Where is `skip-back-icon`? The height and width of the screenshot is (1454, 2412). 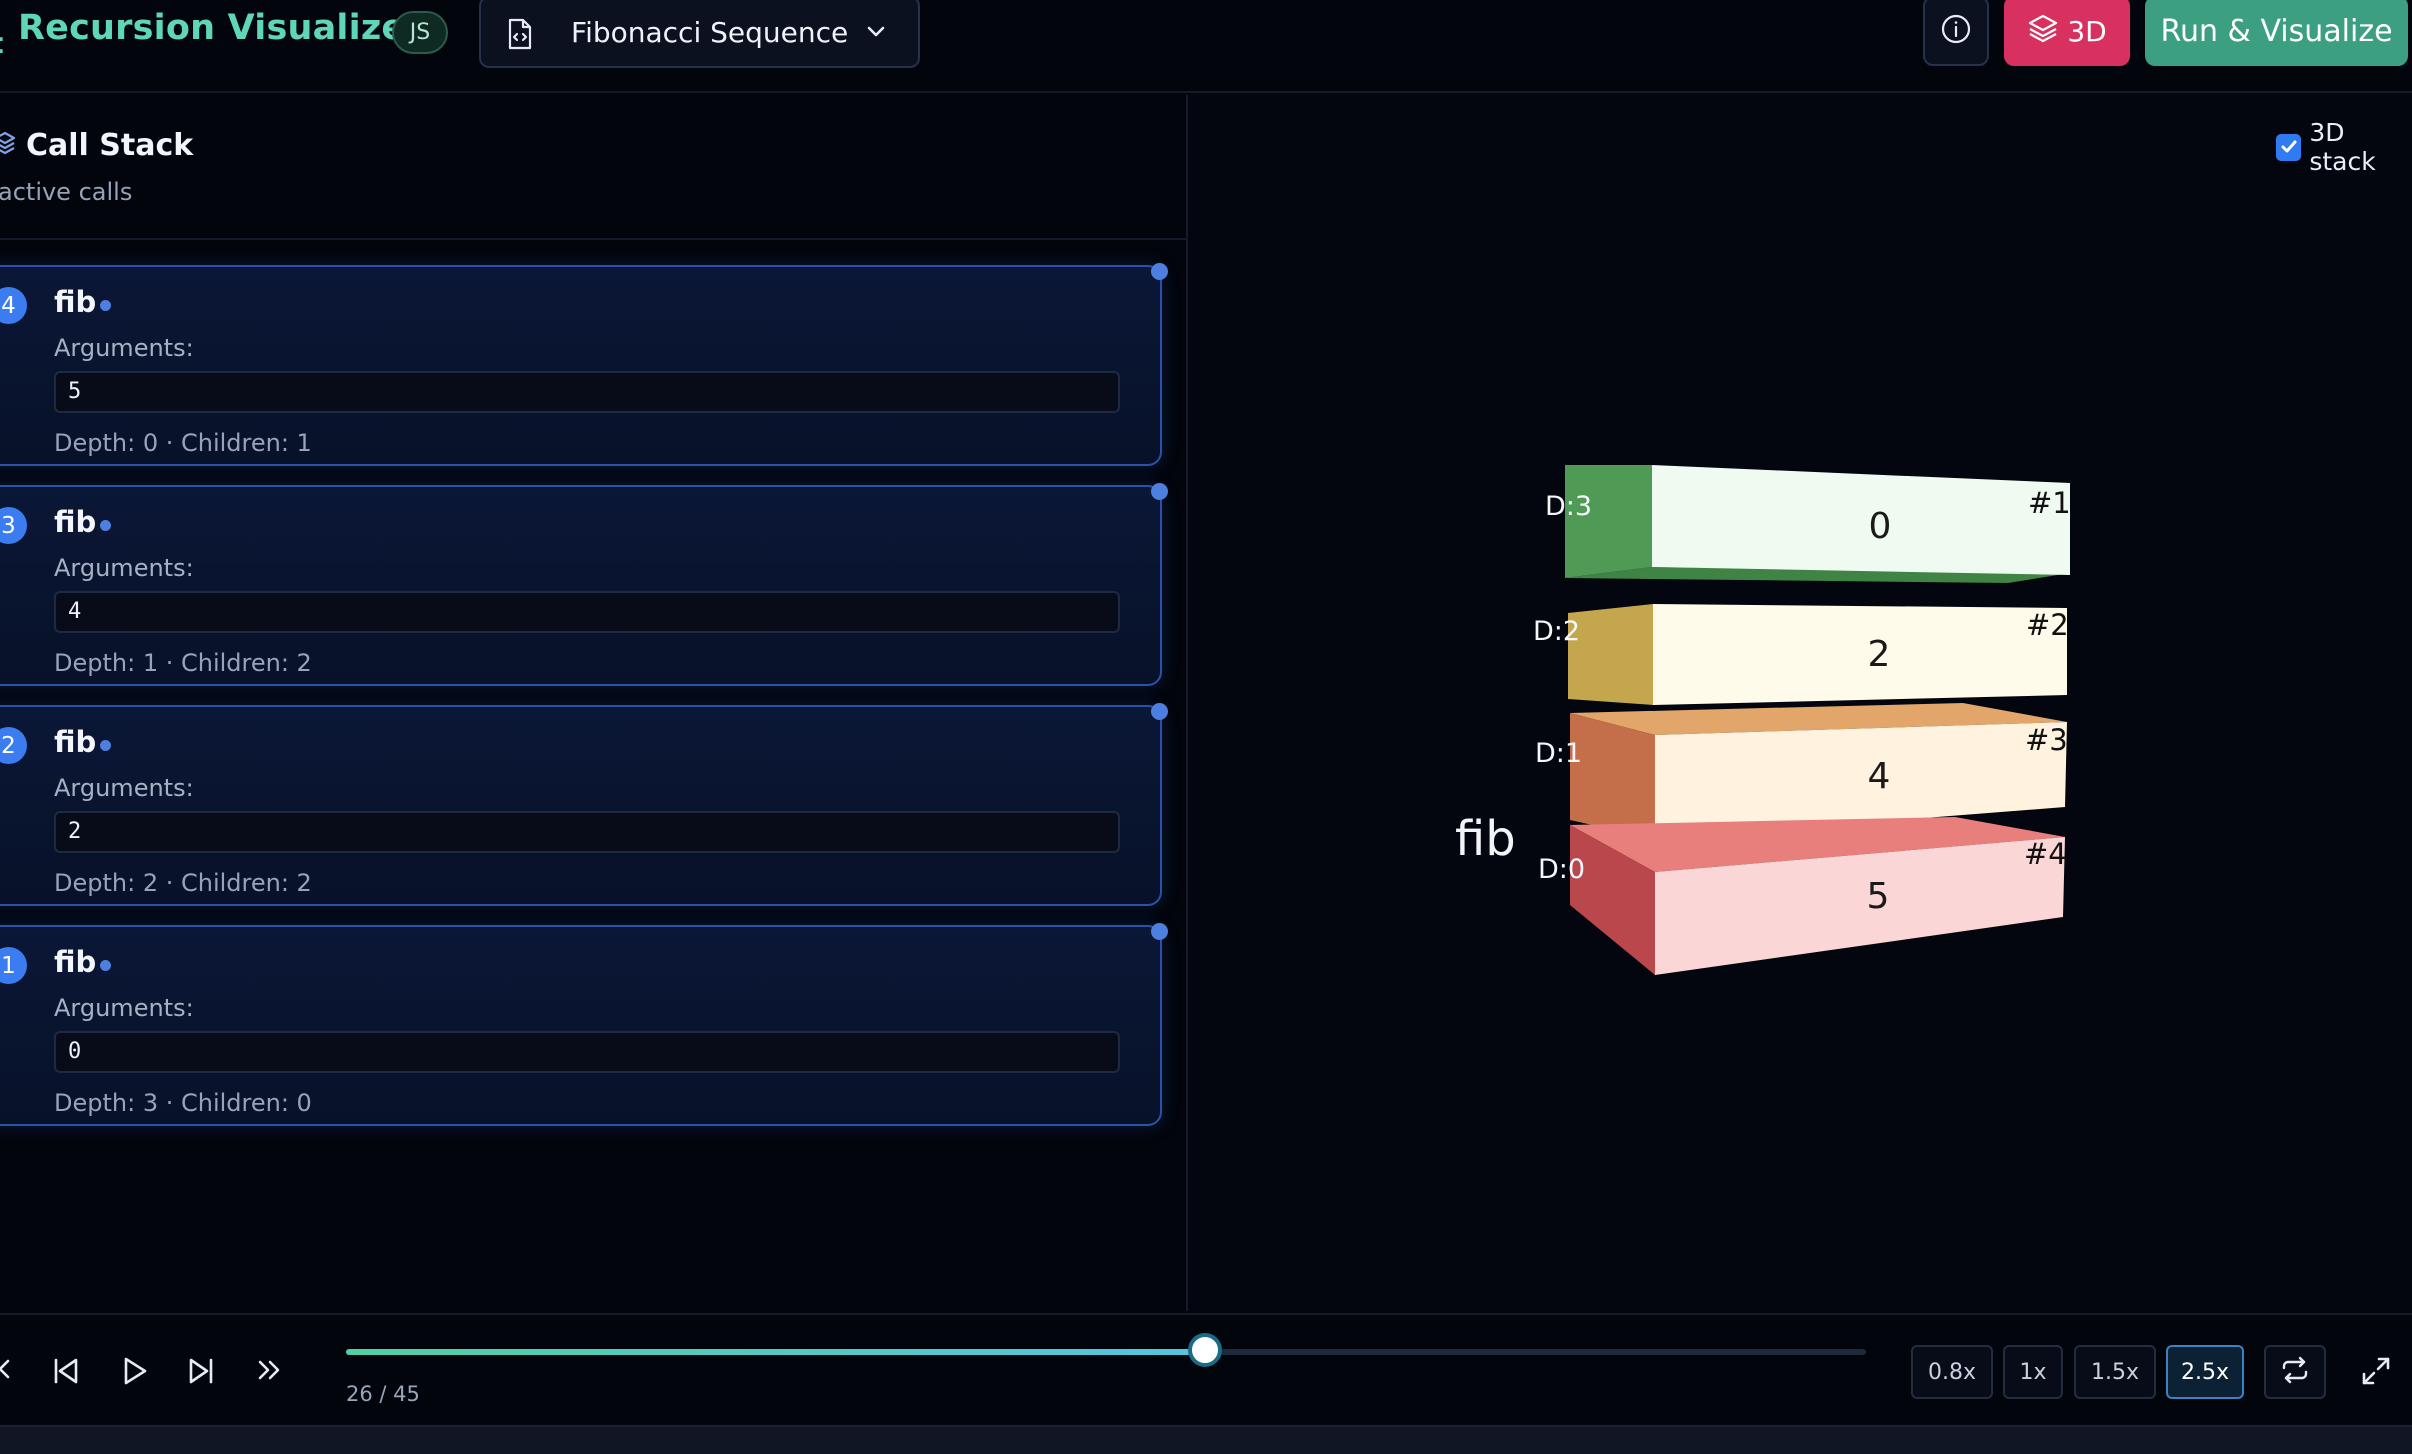
skip-back-icon is located at coordinates (66, 1373).